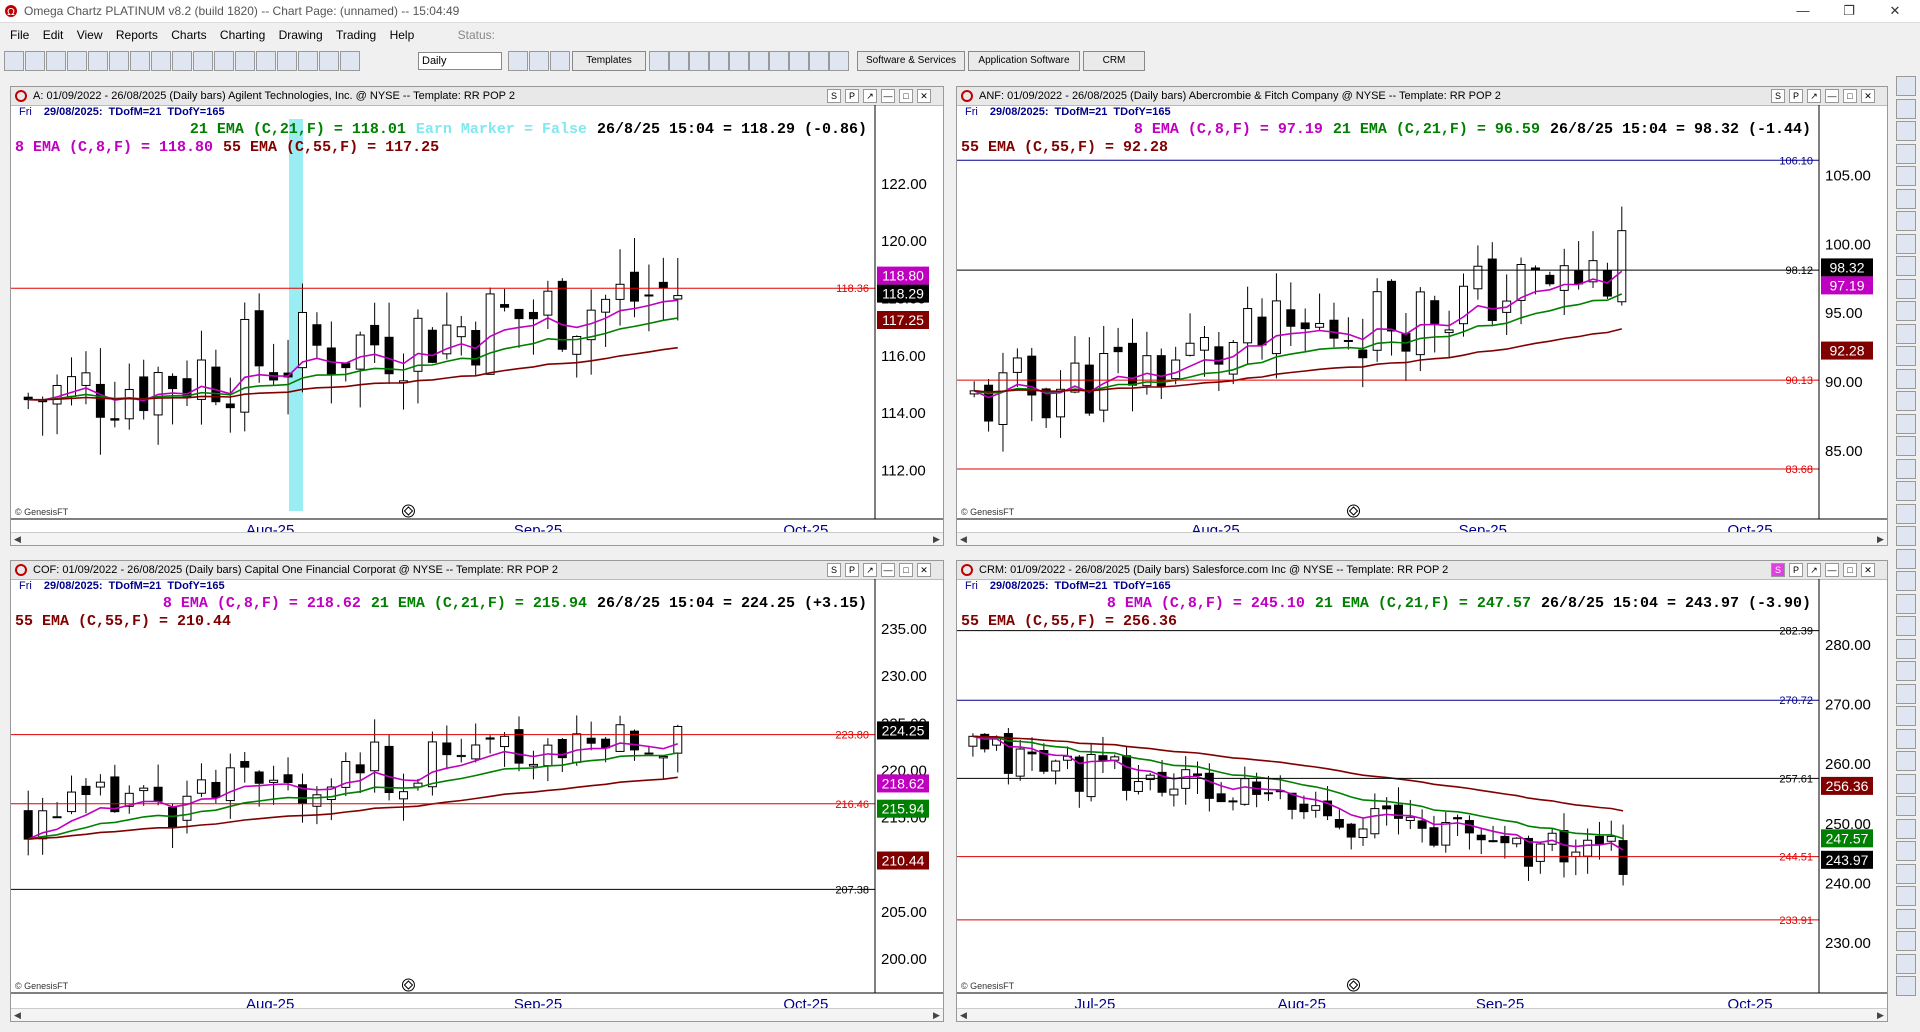  I want to click on hline-icon, so click(1906, 558).